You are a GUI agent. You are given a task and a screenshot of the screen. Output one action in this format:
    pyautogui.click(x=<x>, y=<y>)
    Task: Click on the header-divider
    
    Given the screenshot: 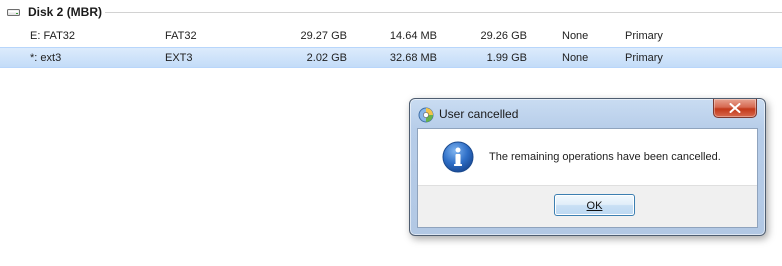 What is the action you would take?
    pyautogui.click(x=443, y=12)
    